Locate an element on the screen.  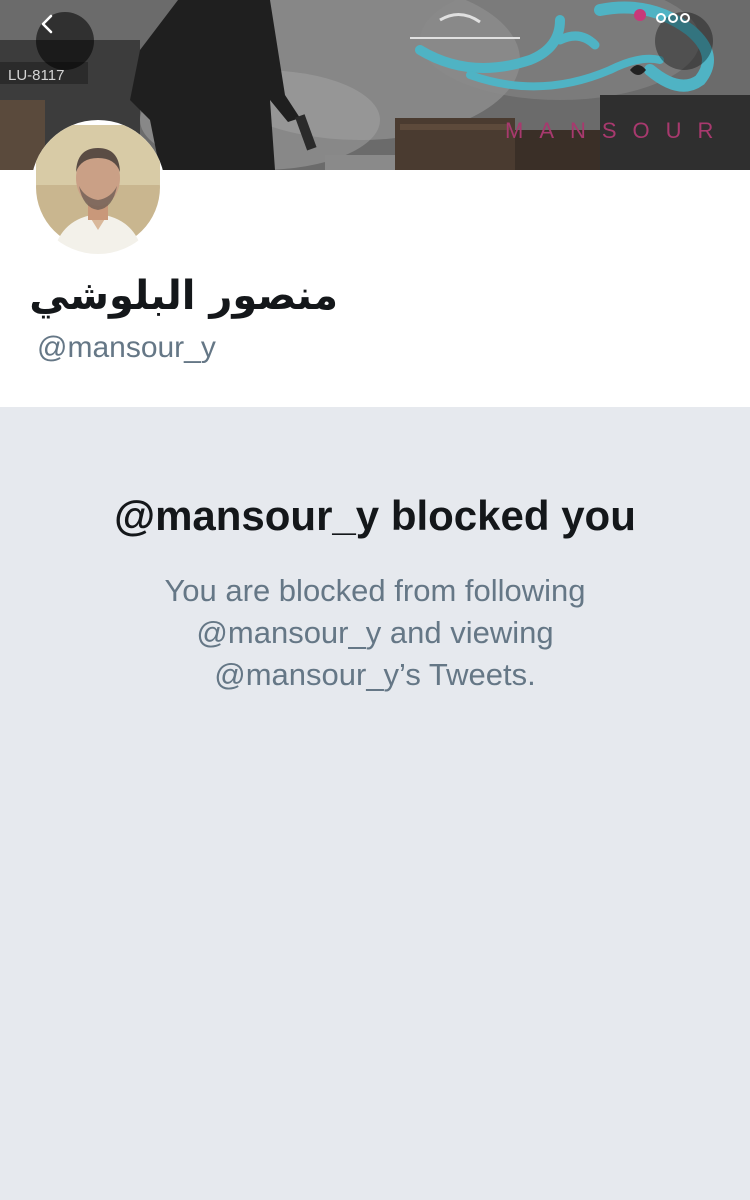
user-handle: @mansour_y is located at coordinates (126, 347).